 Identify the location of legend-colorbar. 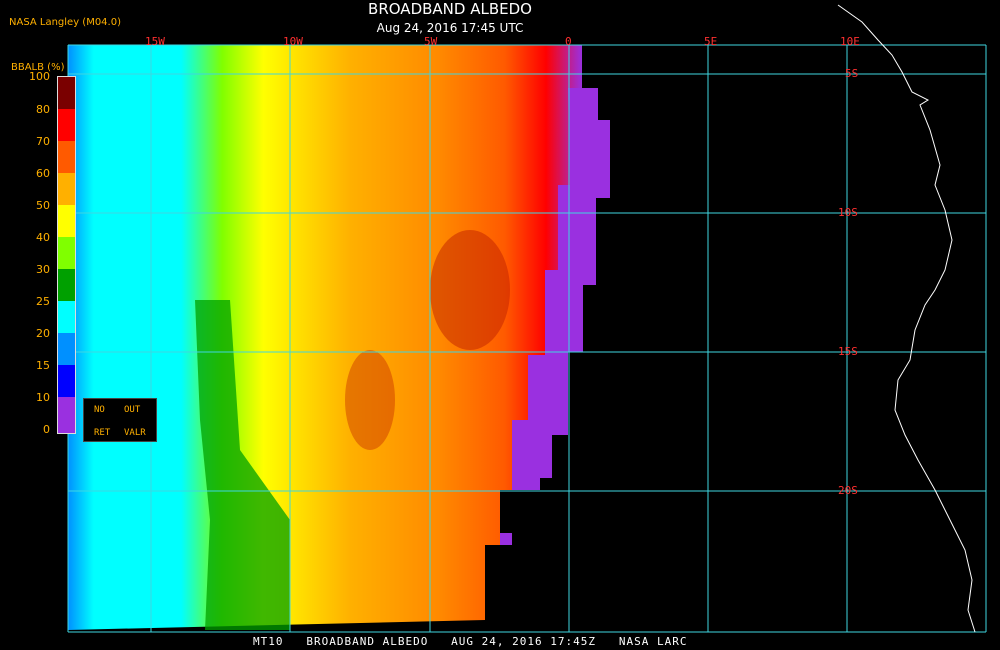
(66, 255).